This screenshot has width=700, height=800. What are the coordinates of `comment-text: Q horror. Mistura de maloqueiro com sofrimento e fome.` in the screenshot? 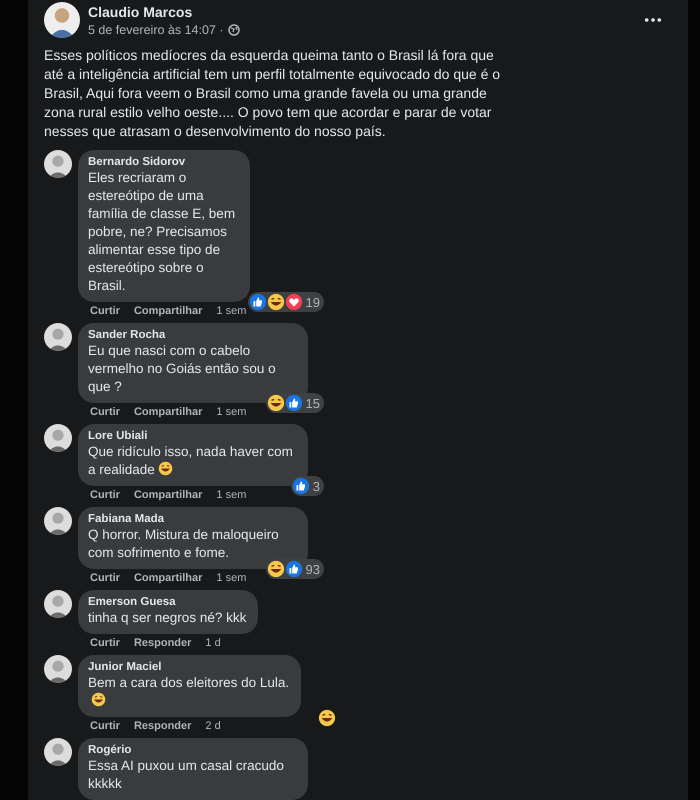 It's located at (183, 543).